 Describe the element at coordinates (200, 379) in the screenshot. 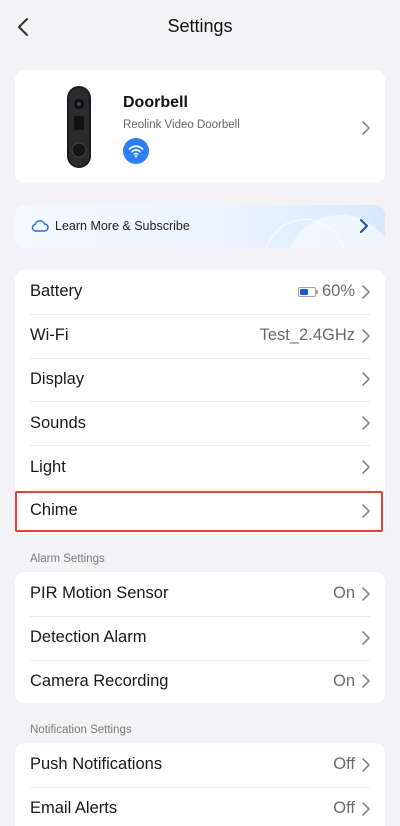

I see `display-row: Display` at that location.